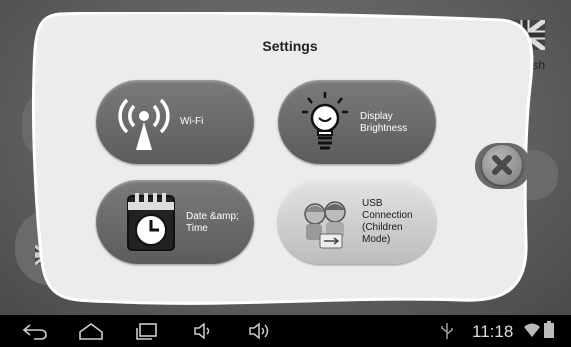 The image size is (571, 347). I want to click on back-icon, so click(35, 331).